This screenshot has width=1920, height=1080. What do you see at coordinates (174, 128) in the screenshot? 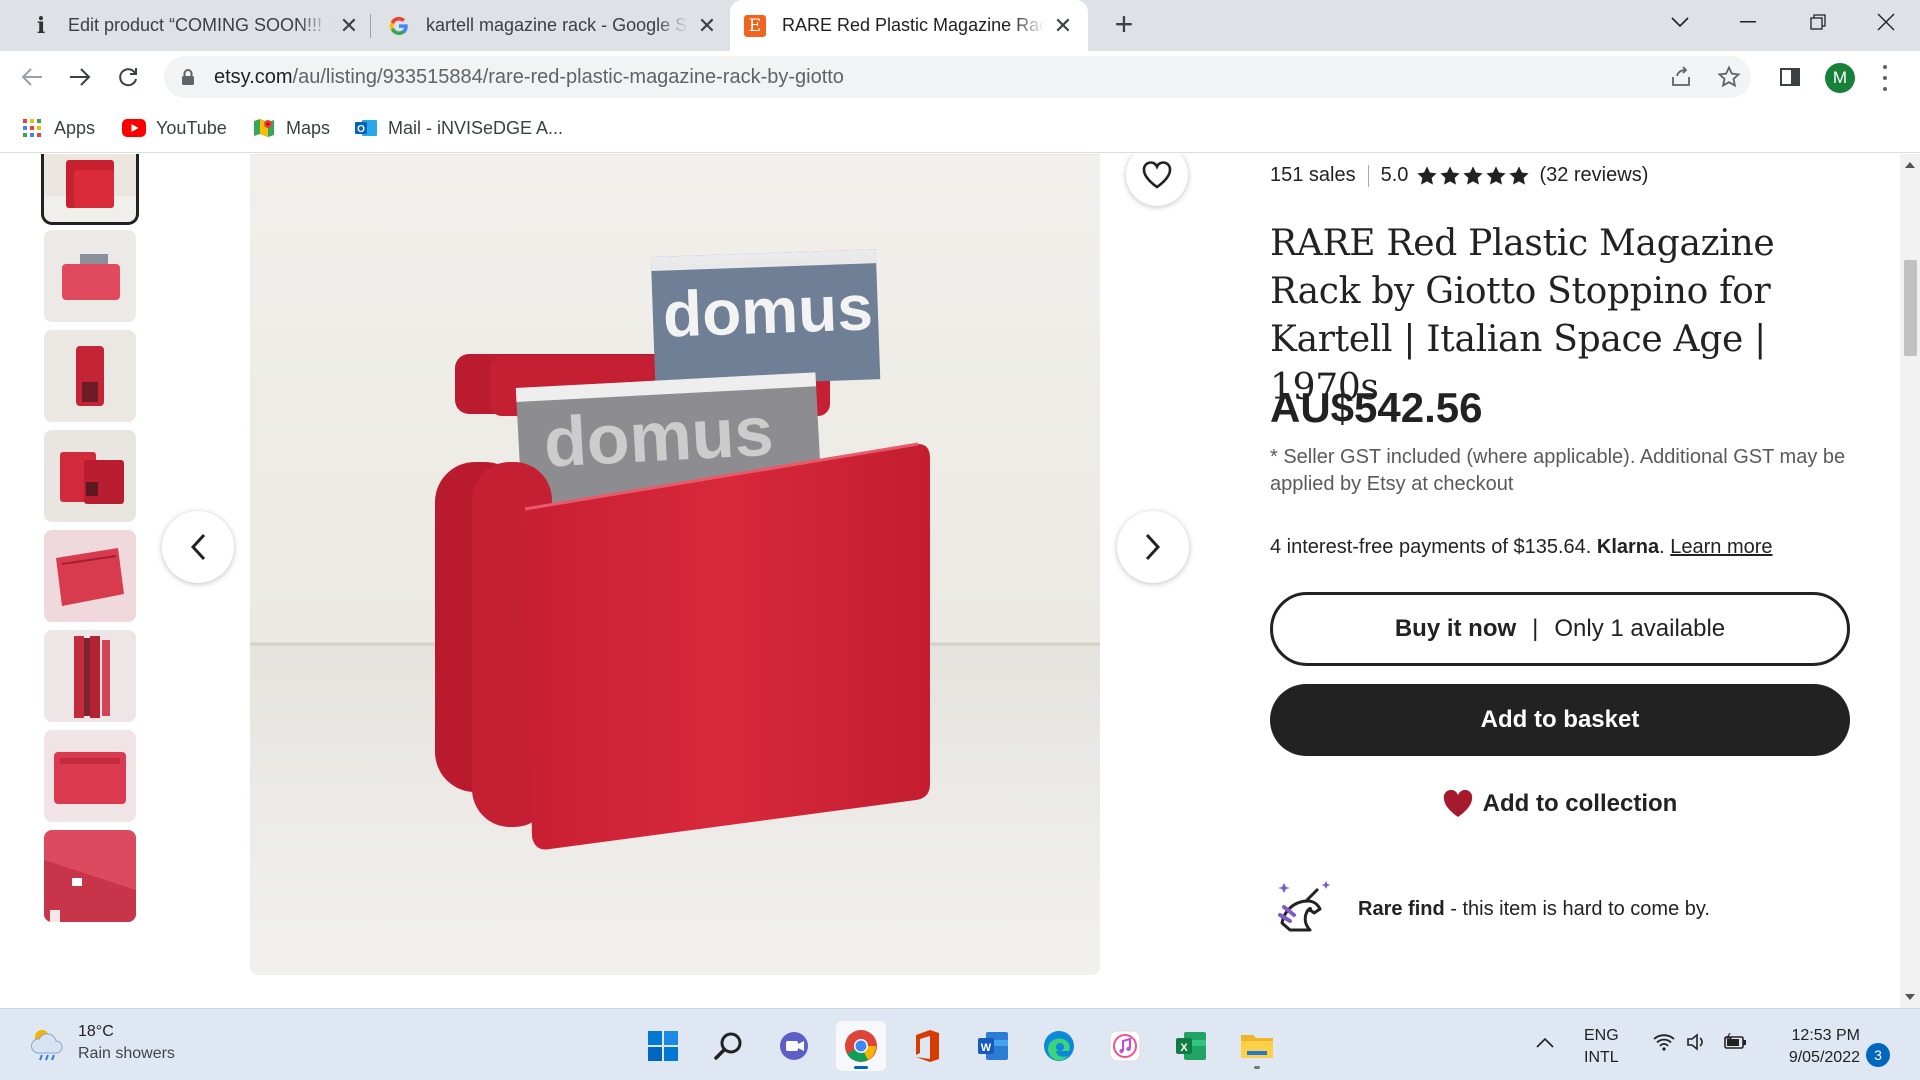
I see `bookmark-youtube: YouTube` at bounding box center [174, 128].